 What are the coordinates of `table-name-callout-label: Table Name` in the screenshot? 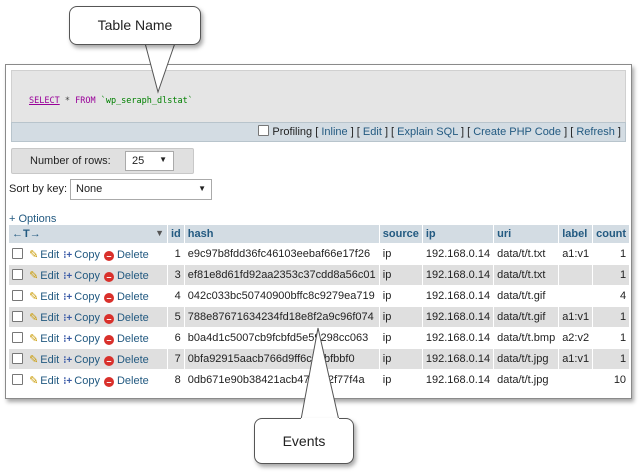 It's located at (135, 25).